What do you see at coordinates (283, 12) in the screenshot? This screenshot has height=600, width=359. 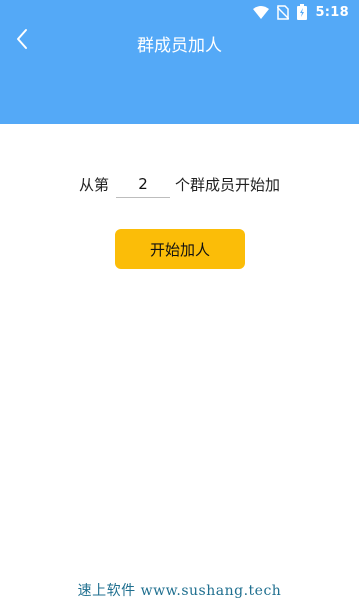 I see `no-sim-icon` at bounding box center [283, 12].